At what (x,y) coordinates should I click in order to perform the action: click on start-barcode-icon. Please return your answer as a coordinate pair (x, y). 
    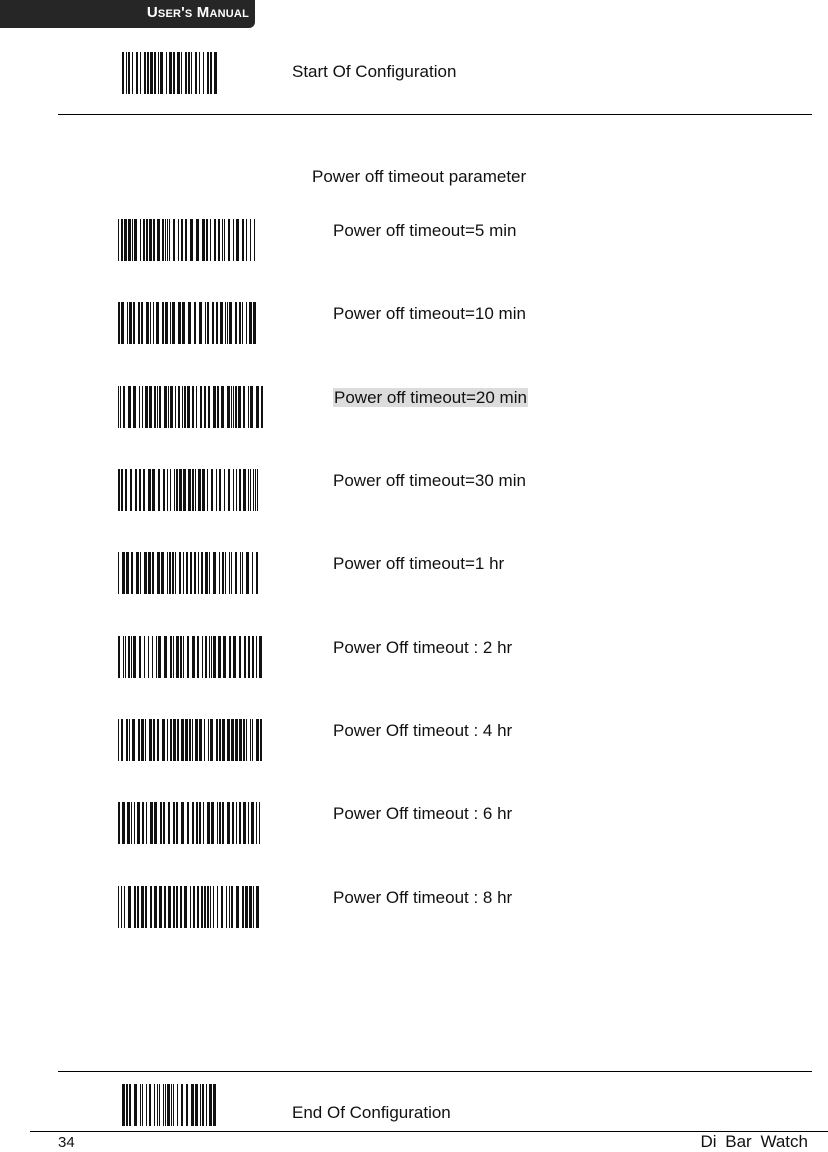
    Looking at the image, I should click on (170, 73).